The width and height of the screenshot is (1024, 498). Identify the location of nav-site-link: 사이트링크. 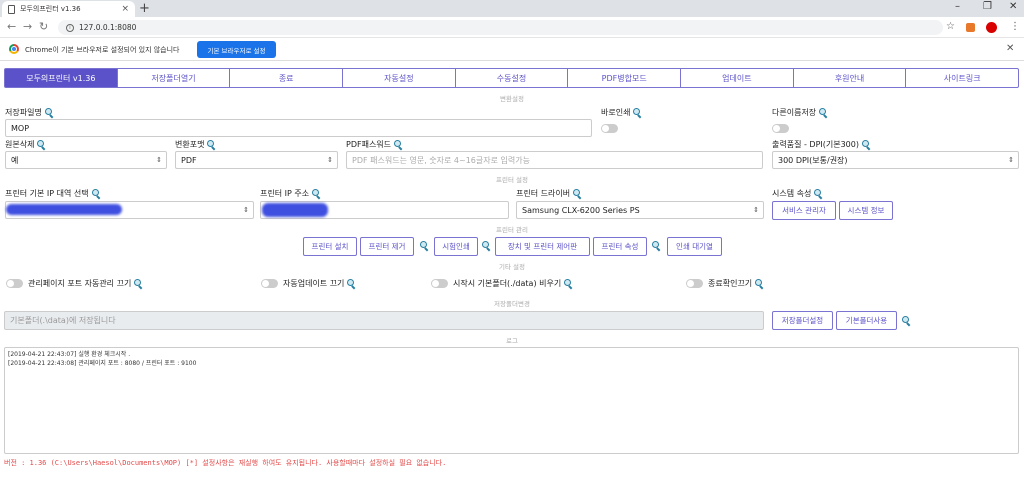
(963, 78).